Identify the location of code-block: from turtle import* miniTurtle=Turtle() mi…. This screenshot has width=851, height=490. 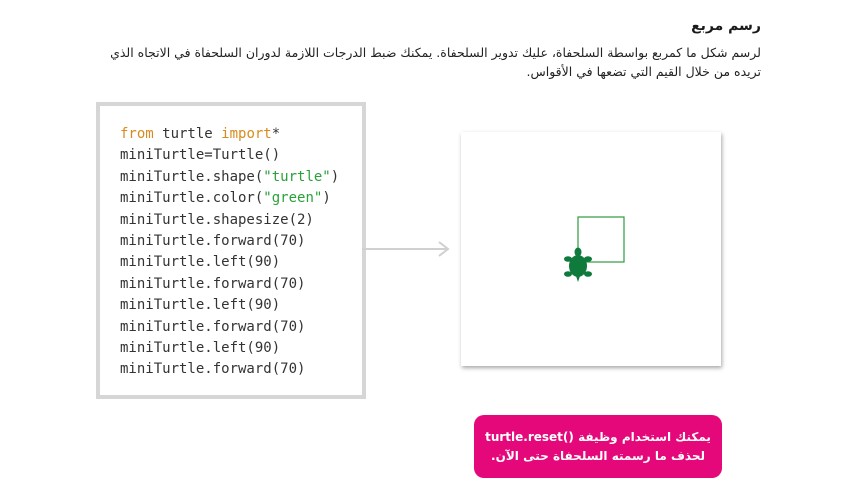
(229, 252).